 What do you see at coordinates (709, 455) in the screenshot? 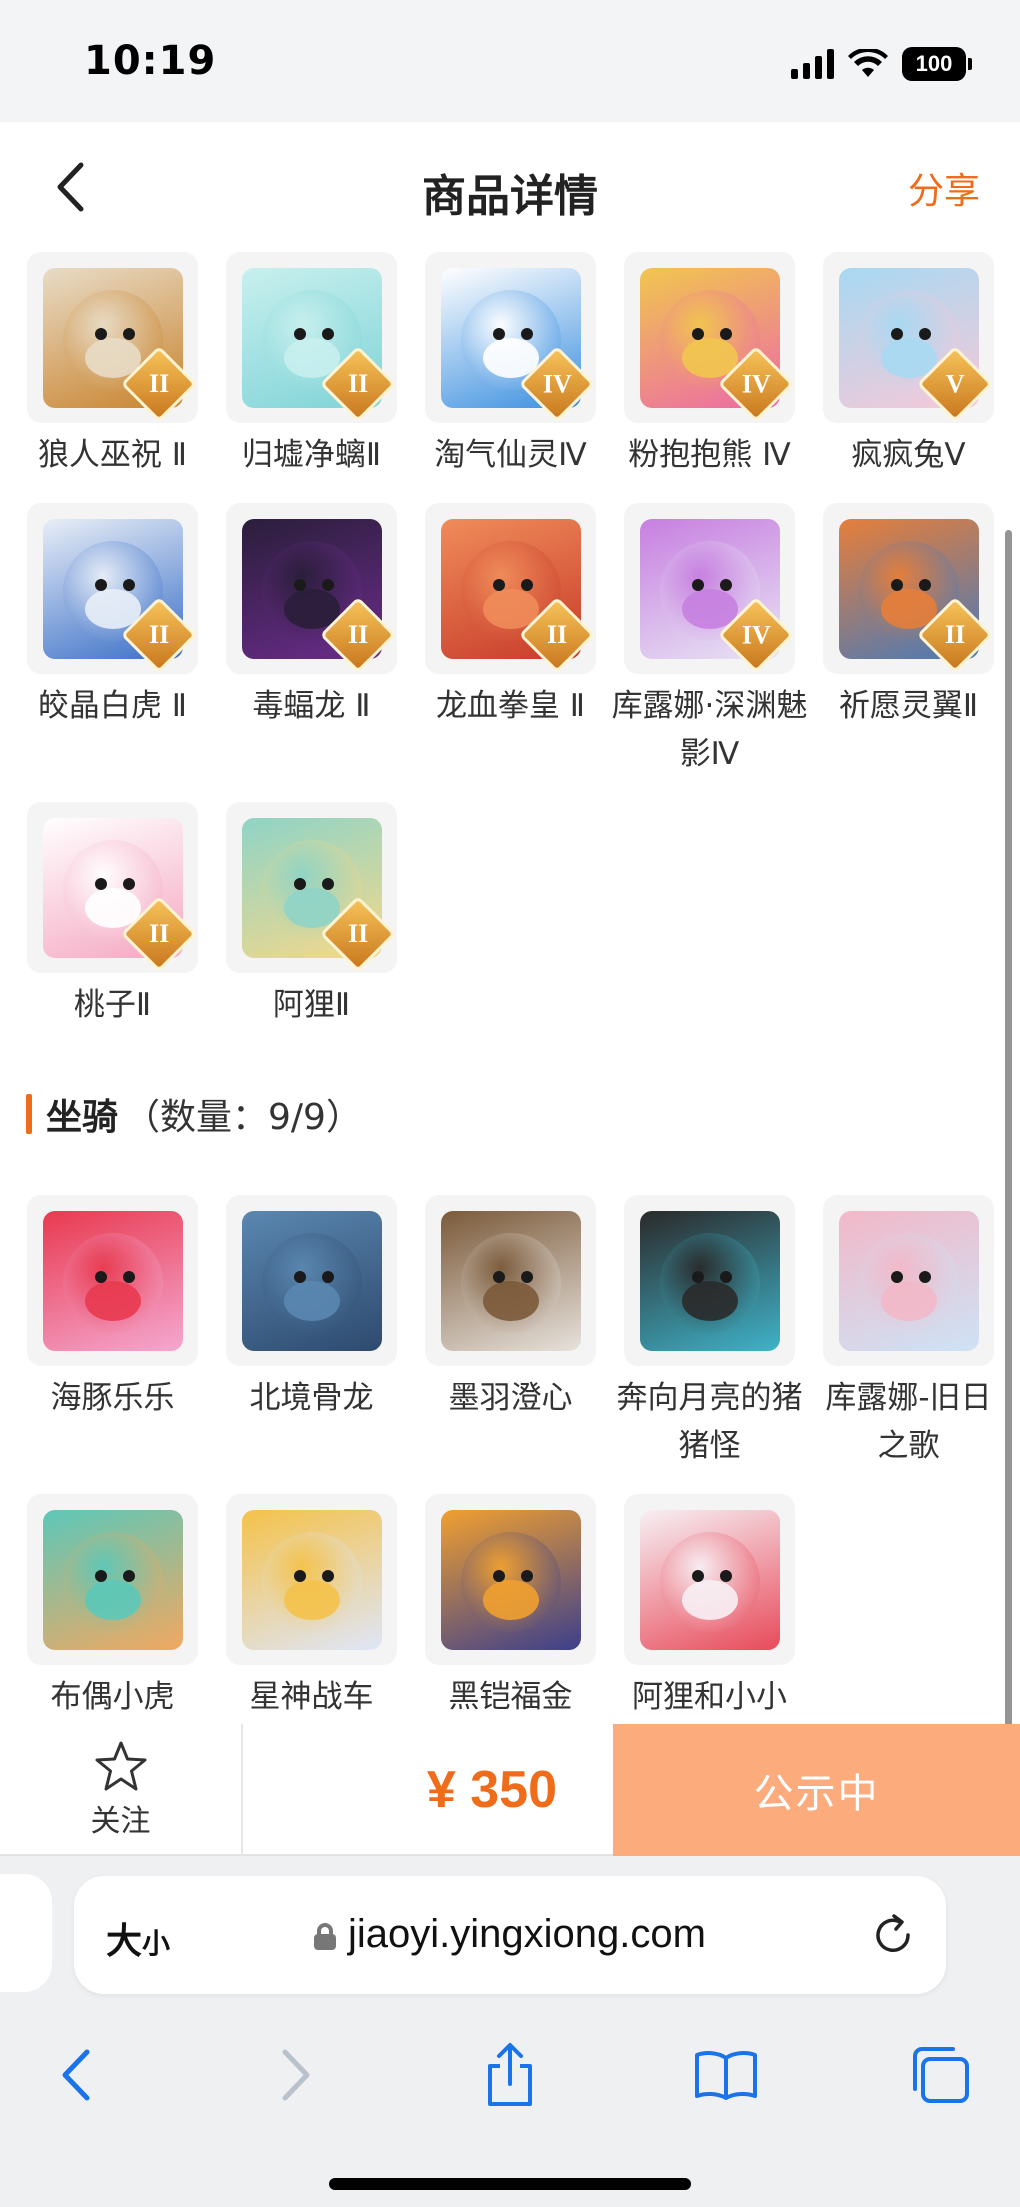
I see `pet-name: 粉抱抱熊 Ⅳ` at bounding box center [709, 455].